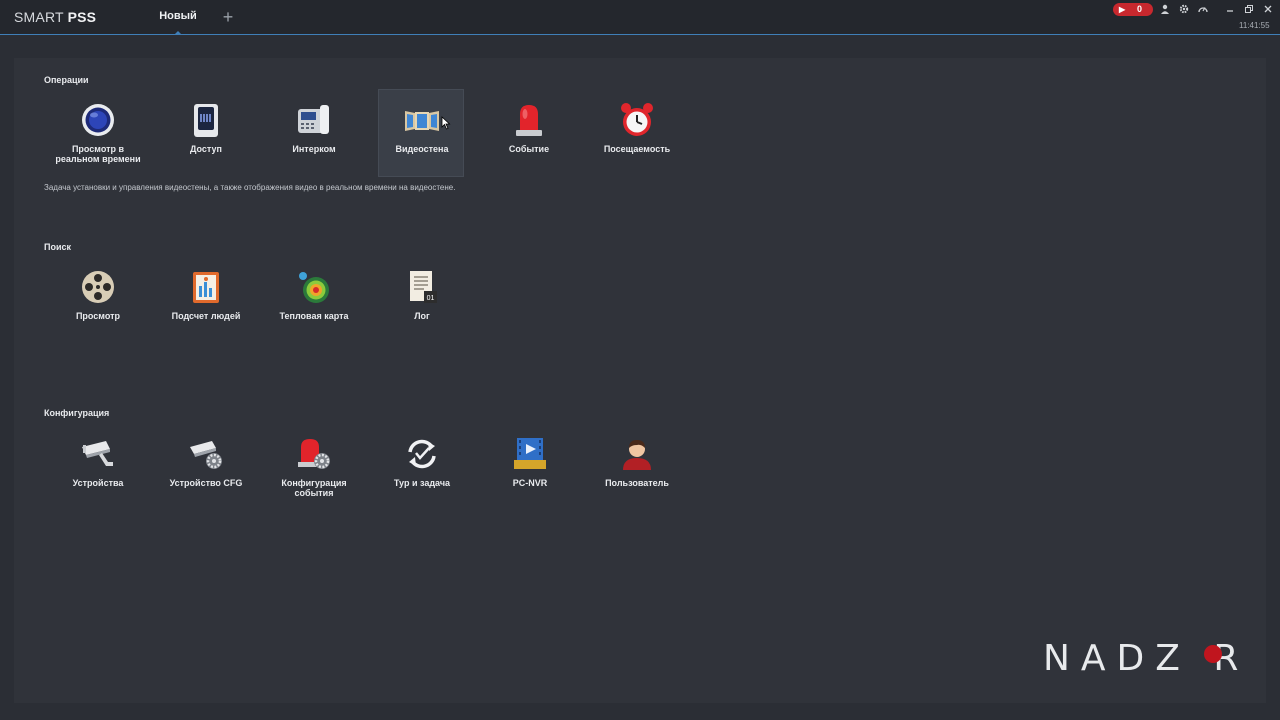  I want to click on section-title-search: Поиск, so click(58, 247).